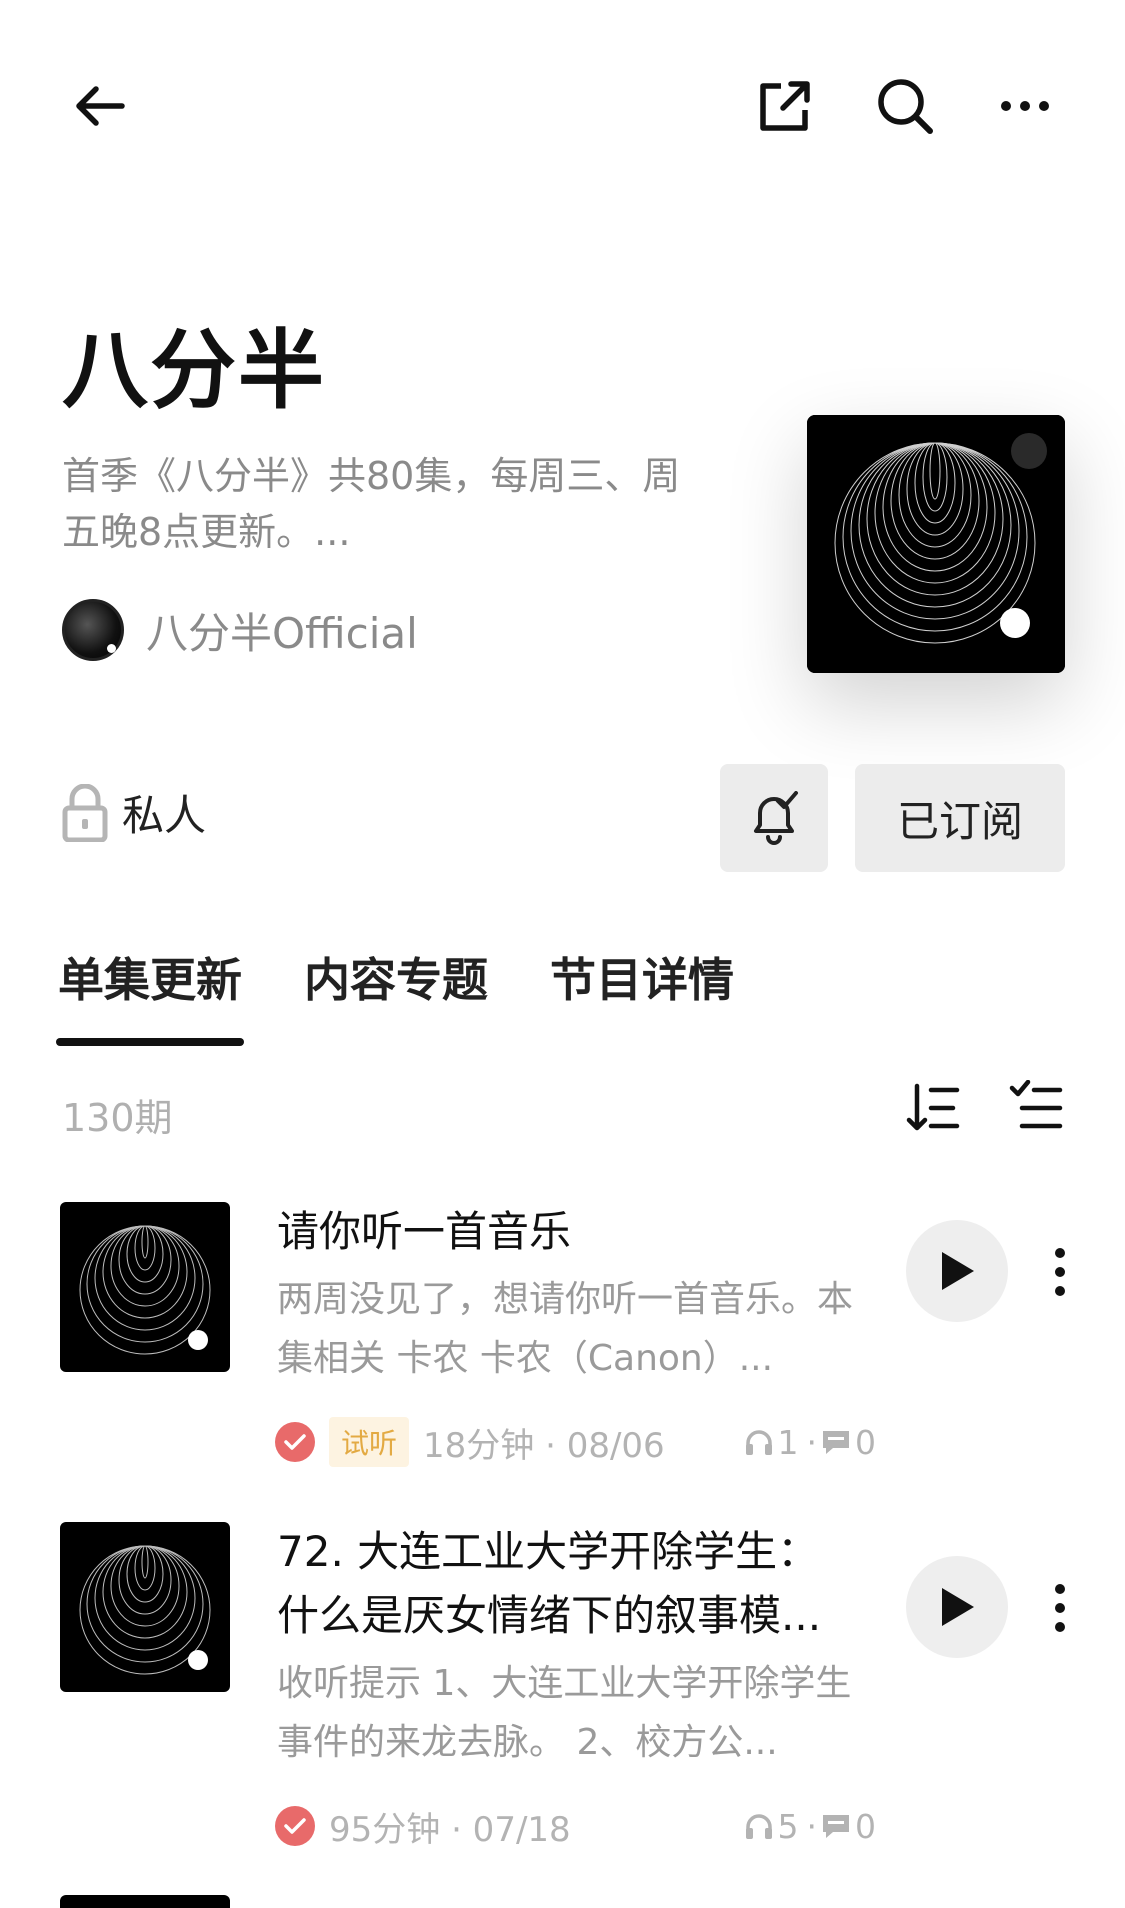 This screenshot has height=1908, width=1125. What do you see at coordinates (960, 818) in the screenshot?
I see `subscribe-button: 已订阅` at bounding box center [960, 818].